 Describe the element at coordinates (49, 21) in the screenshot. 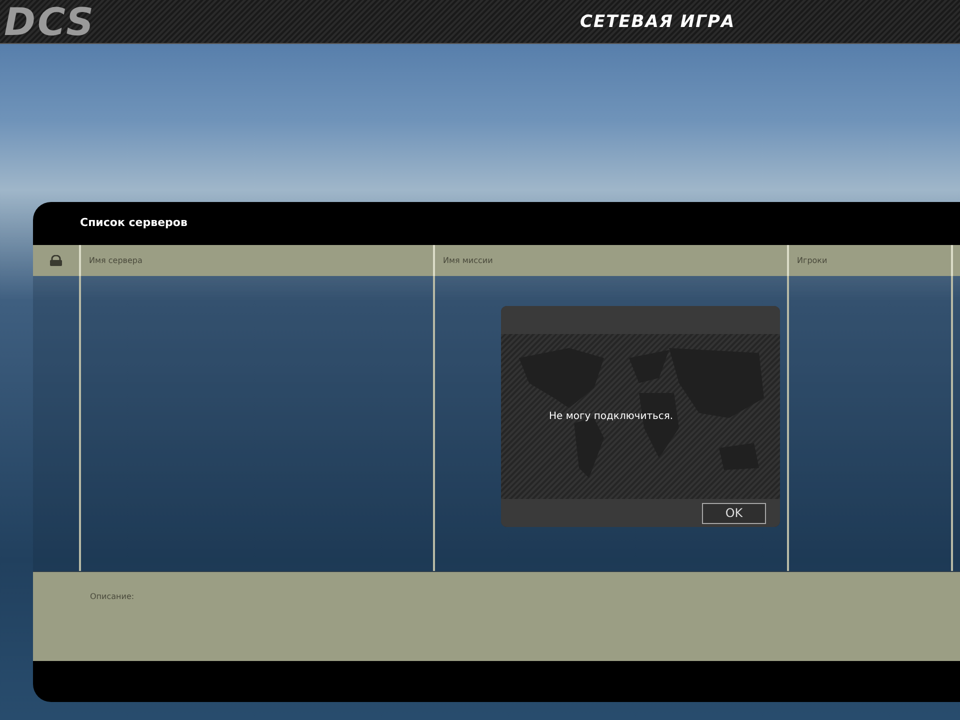

I see `logo: DCS` at that location.